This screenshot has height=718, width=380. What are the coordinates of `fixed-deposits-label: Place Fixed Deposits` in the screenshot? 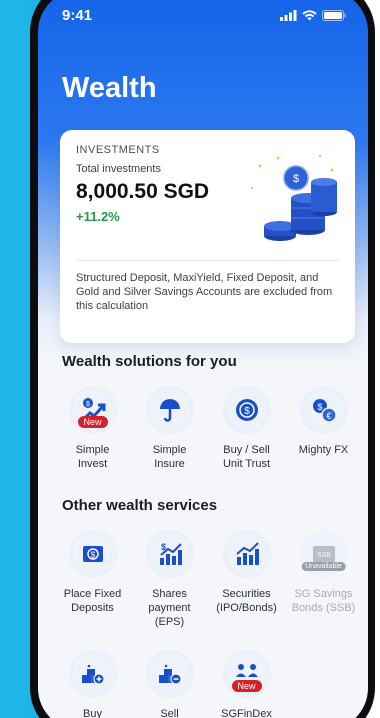 It's located at (92, 601).